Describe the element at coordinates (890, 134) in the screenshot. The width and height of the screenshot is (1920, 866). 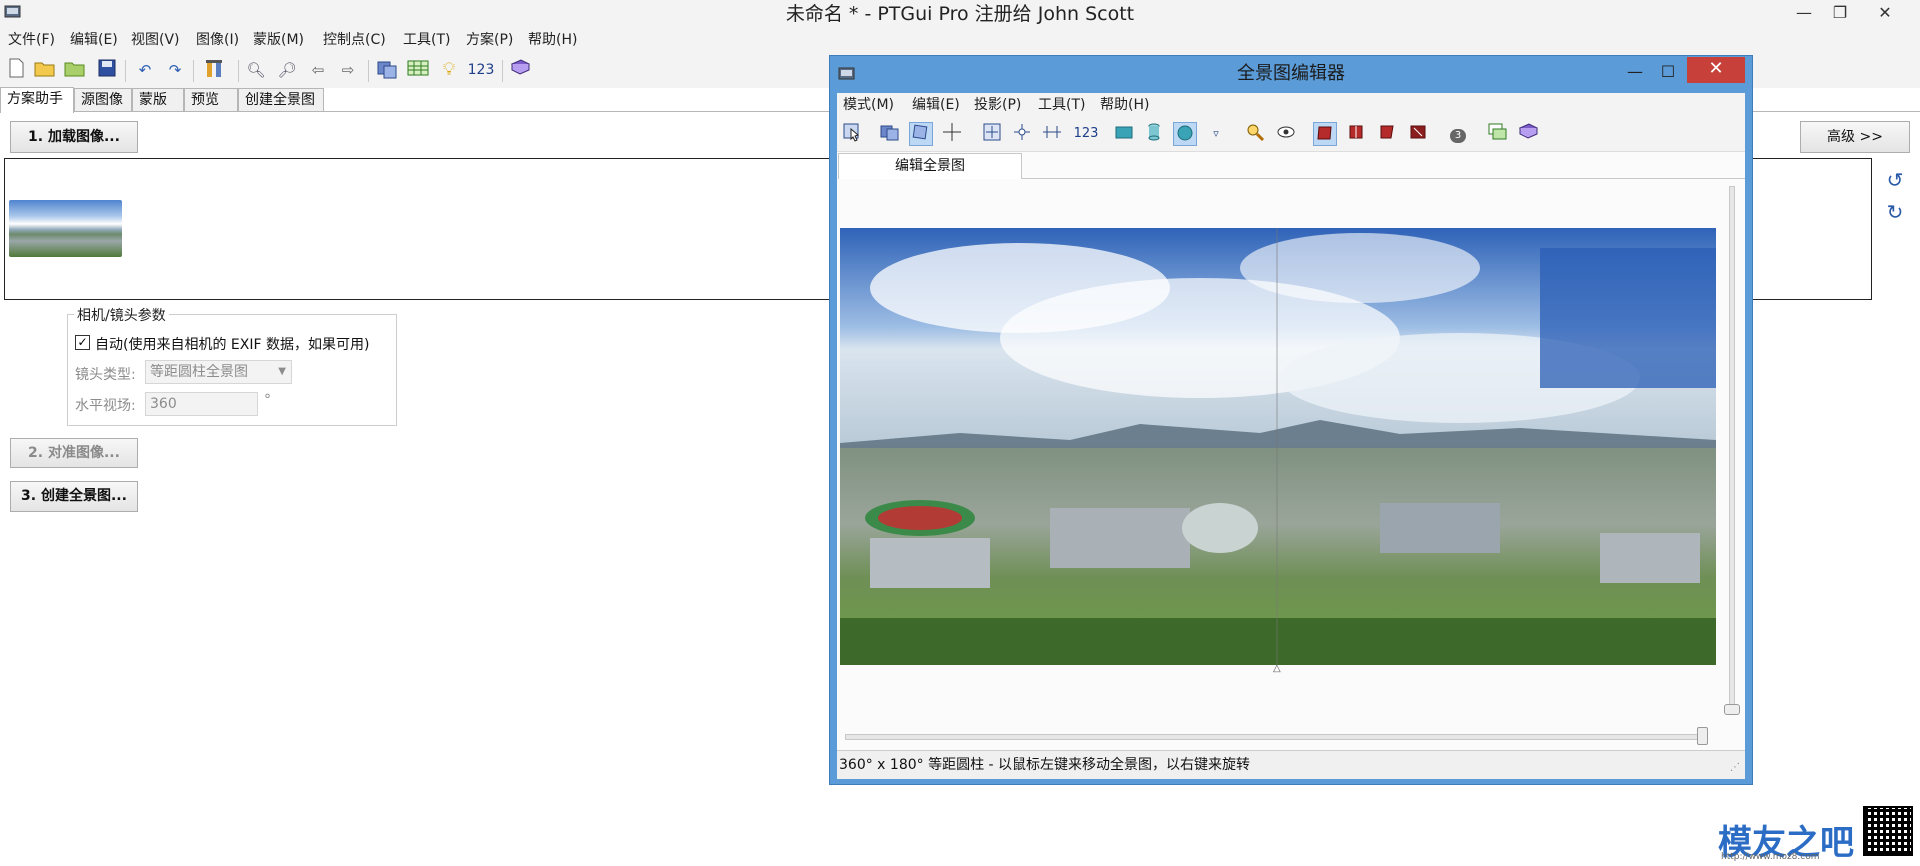
I see `move-images-icon` at that location.